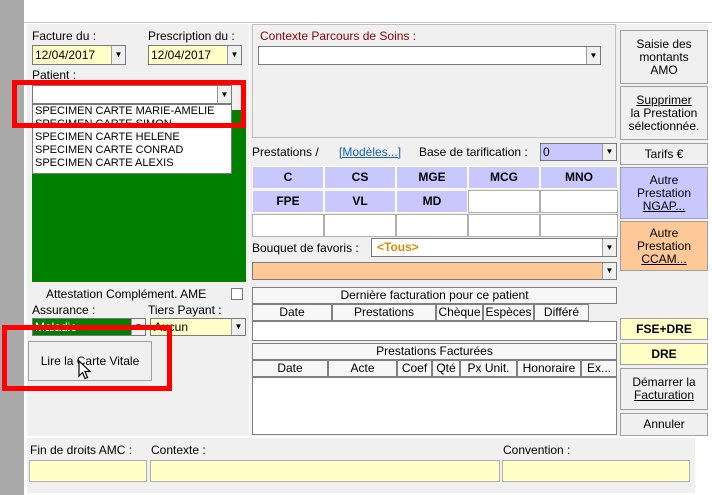 This screenshot has width=712, height=495. What do you see at coordinates (89, 327) in the screenshot?
I see `assurance-select: Maladie ▼` at bounding box center [89, 327].